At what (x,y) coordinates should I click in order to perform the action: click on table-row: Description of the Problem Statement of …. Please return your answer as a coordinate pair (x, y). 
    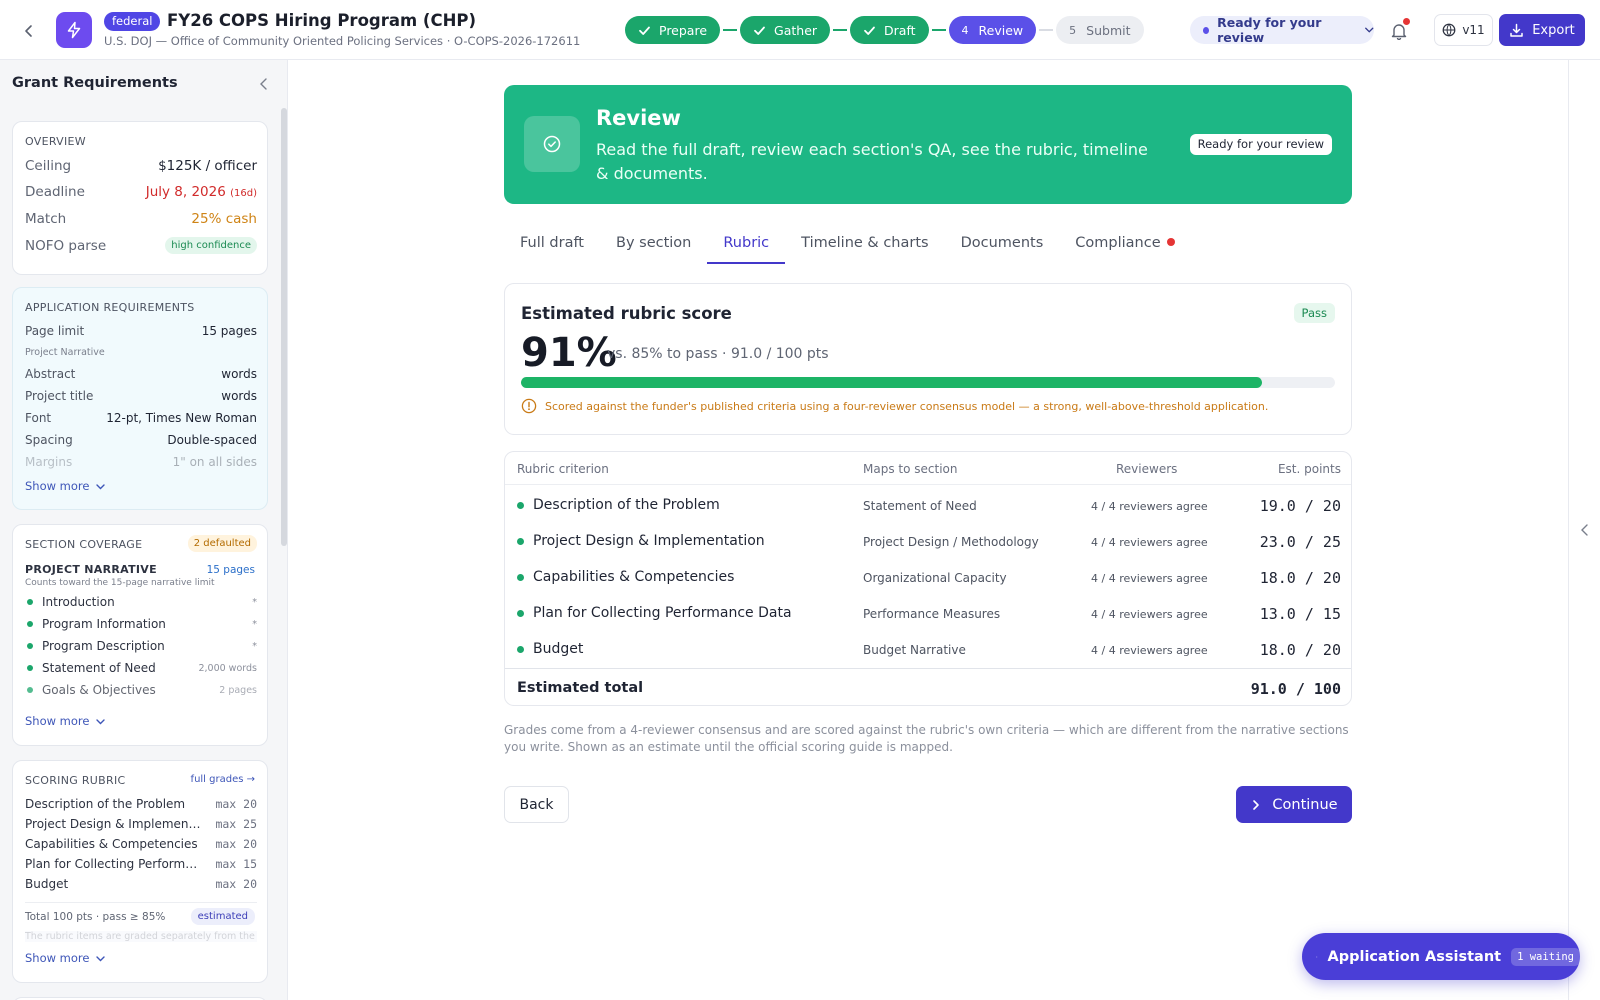
    Looking at the image, I should click on (928, 506).